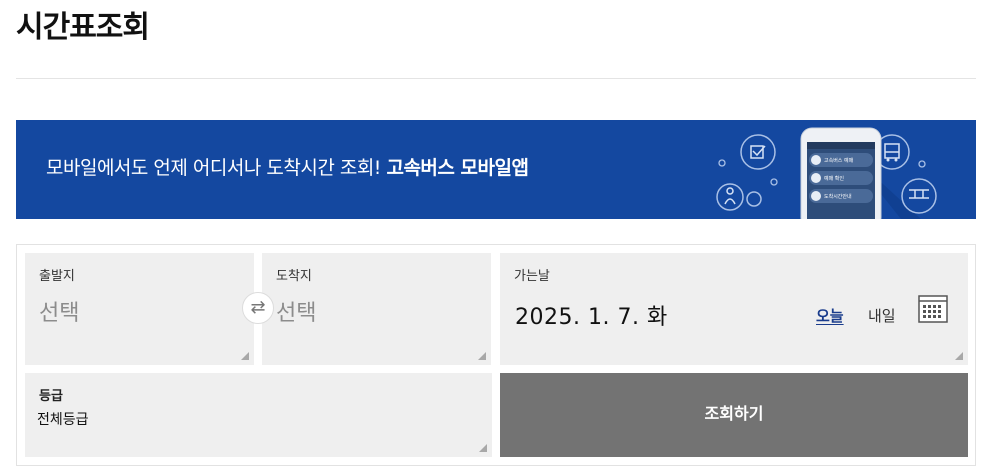 The image size is (998, 474). Describe the element at coordinates (758, 152) in the screenshot. I see `check-icon` at that location.